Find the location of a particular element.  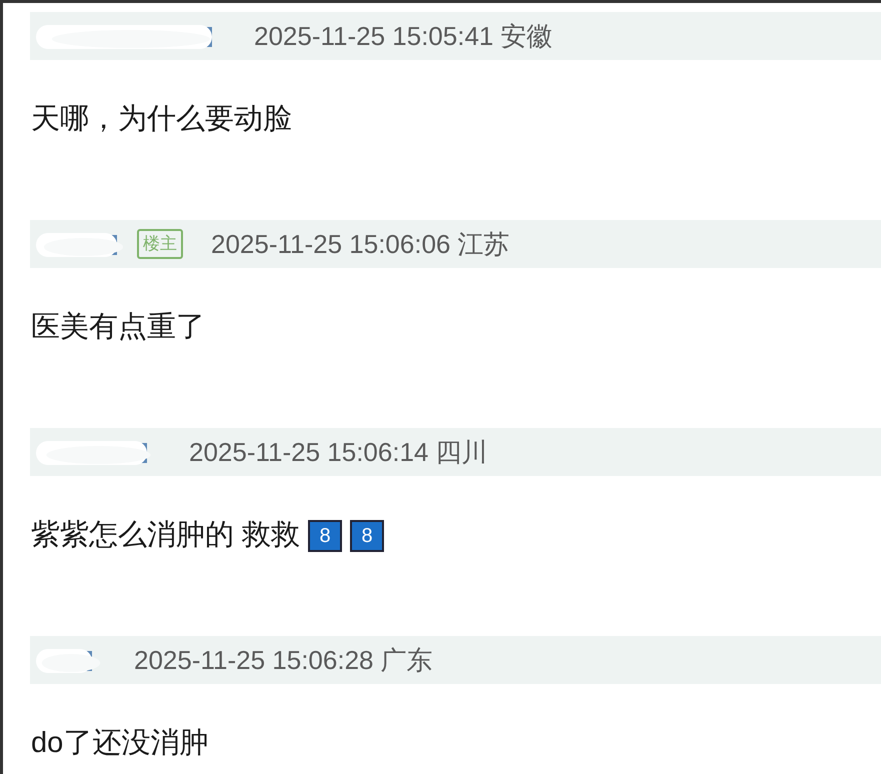

comment-time: 2025-11-25 15:06:28 广东 is located at coordinates (283, 660).